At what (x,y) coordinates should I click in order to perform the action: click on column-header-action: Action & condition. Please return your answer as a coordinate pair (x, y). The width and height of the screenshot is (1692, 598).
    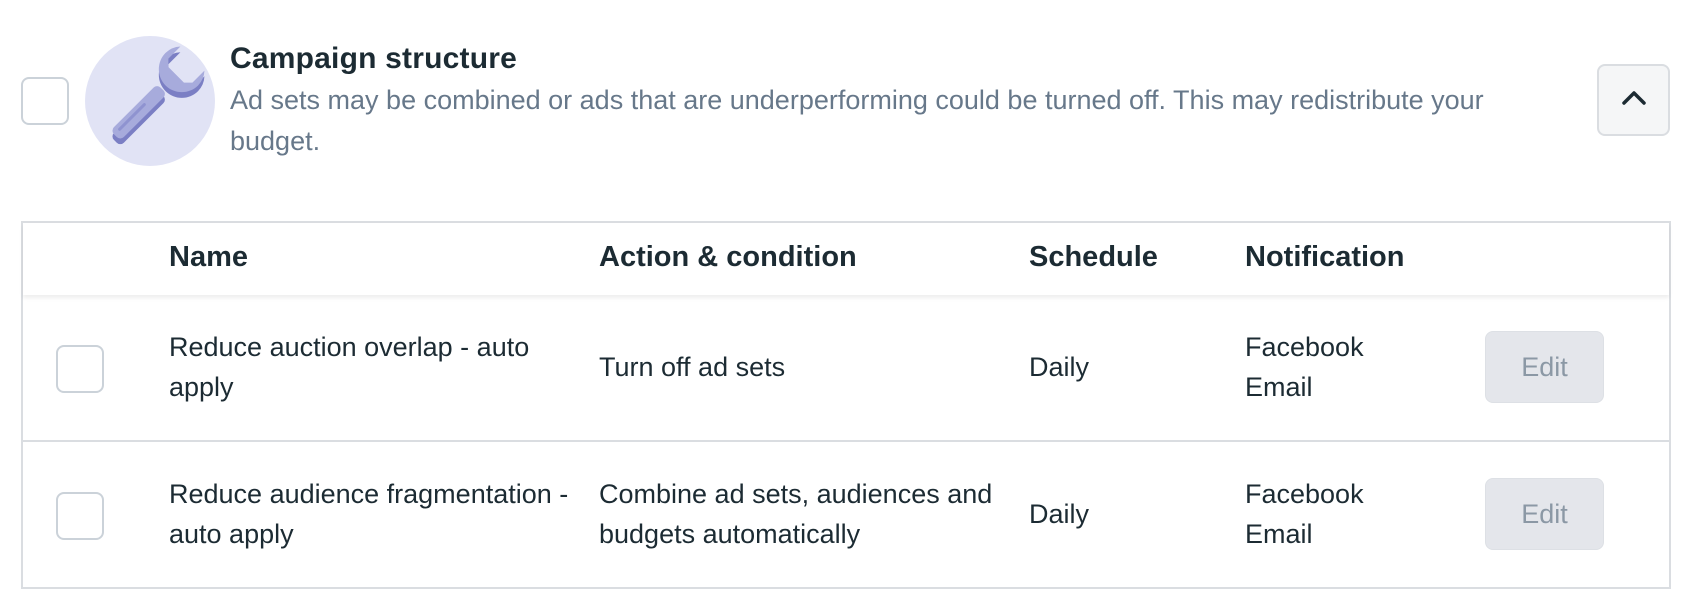
    Looking at the image, I should click on (728, 257).